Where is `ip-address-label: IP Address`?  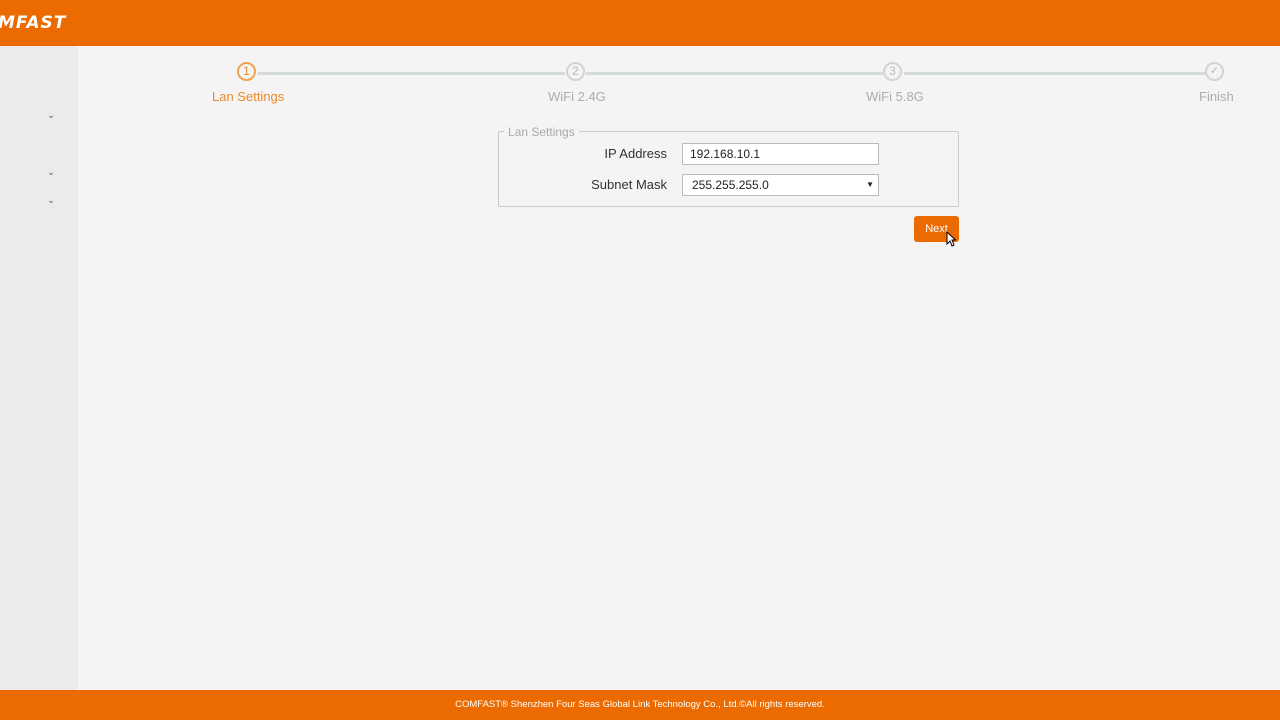
ip-address-label: IP Address is located at coordinates (635, 153).